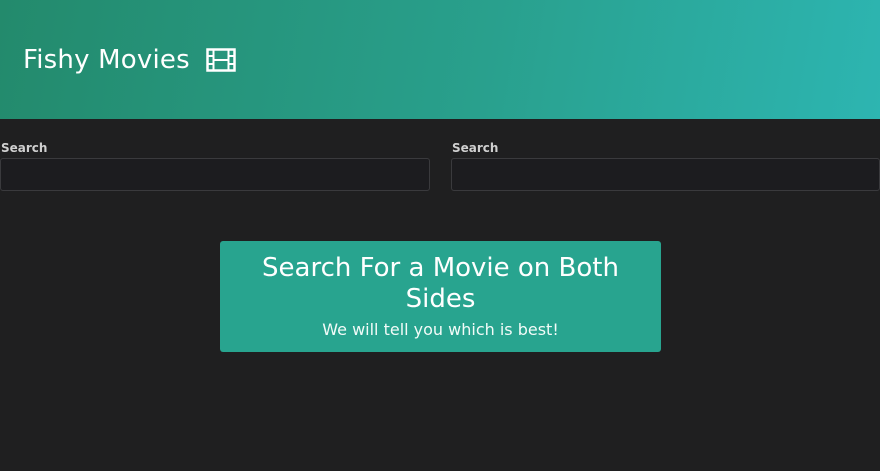 Image resolution: width=880 pixels, height=471 pixels. Describe the element at coordinates (440, 283) in the screenshot. I see `callout-heading: Search For a Movie on Both Sides` at that location.